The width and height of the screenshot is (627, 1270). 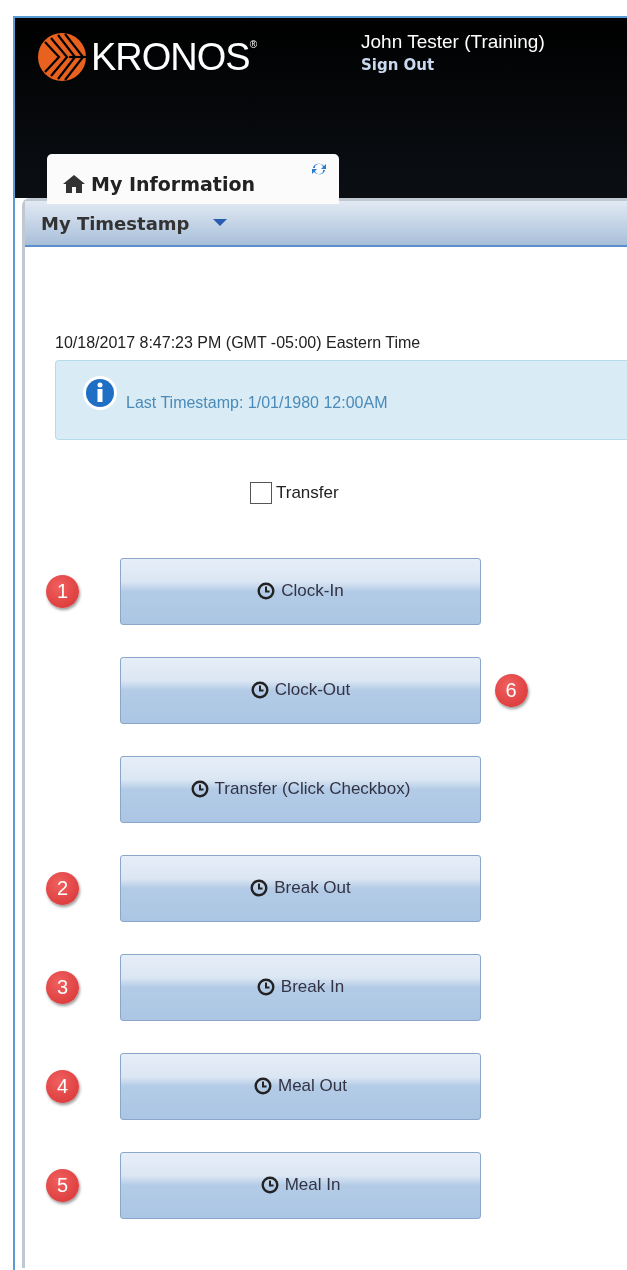 I want to click on step-number: 3, so click(x=62, y=987).